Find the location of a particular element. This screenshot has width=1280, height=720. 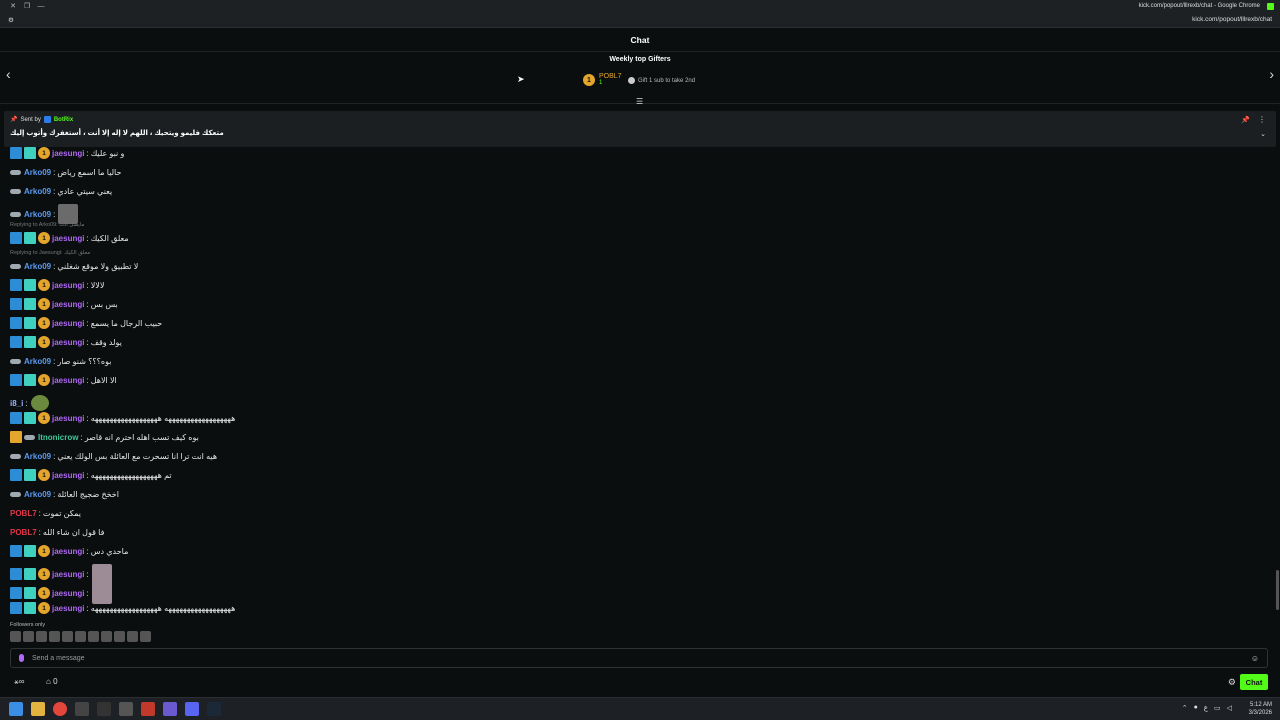

language-icon: ع is located at coordinates (1206, 708).